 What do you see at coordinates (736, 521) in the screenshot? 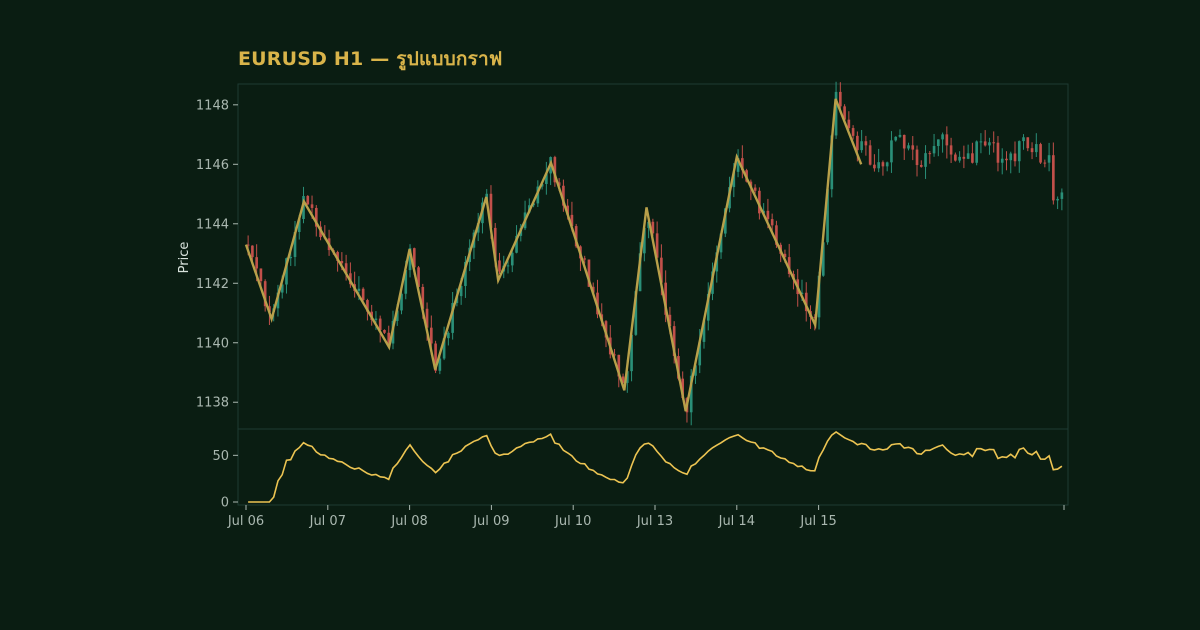
I see `date-tick-label: Jul 14` at bounding box center [736, 521].